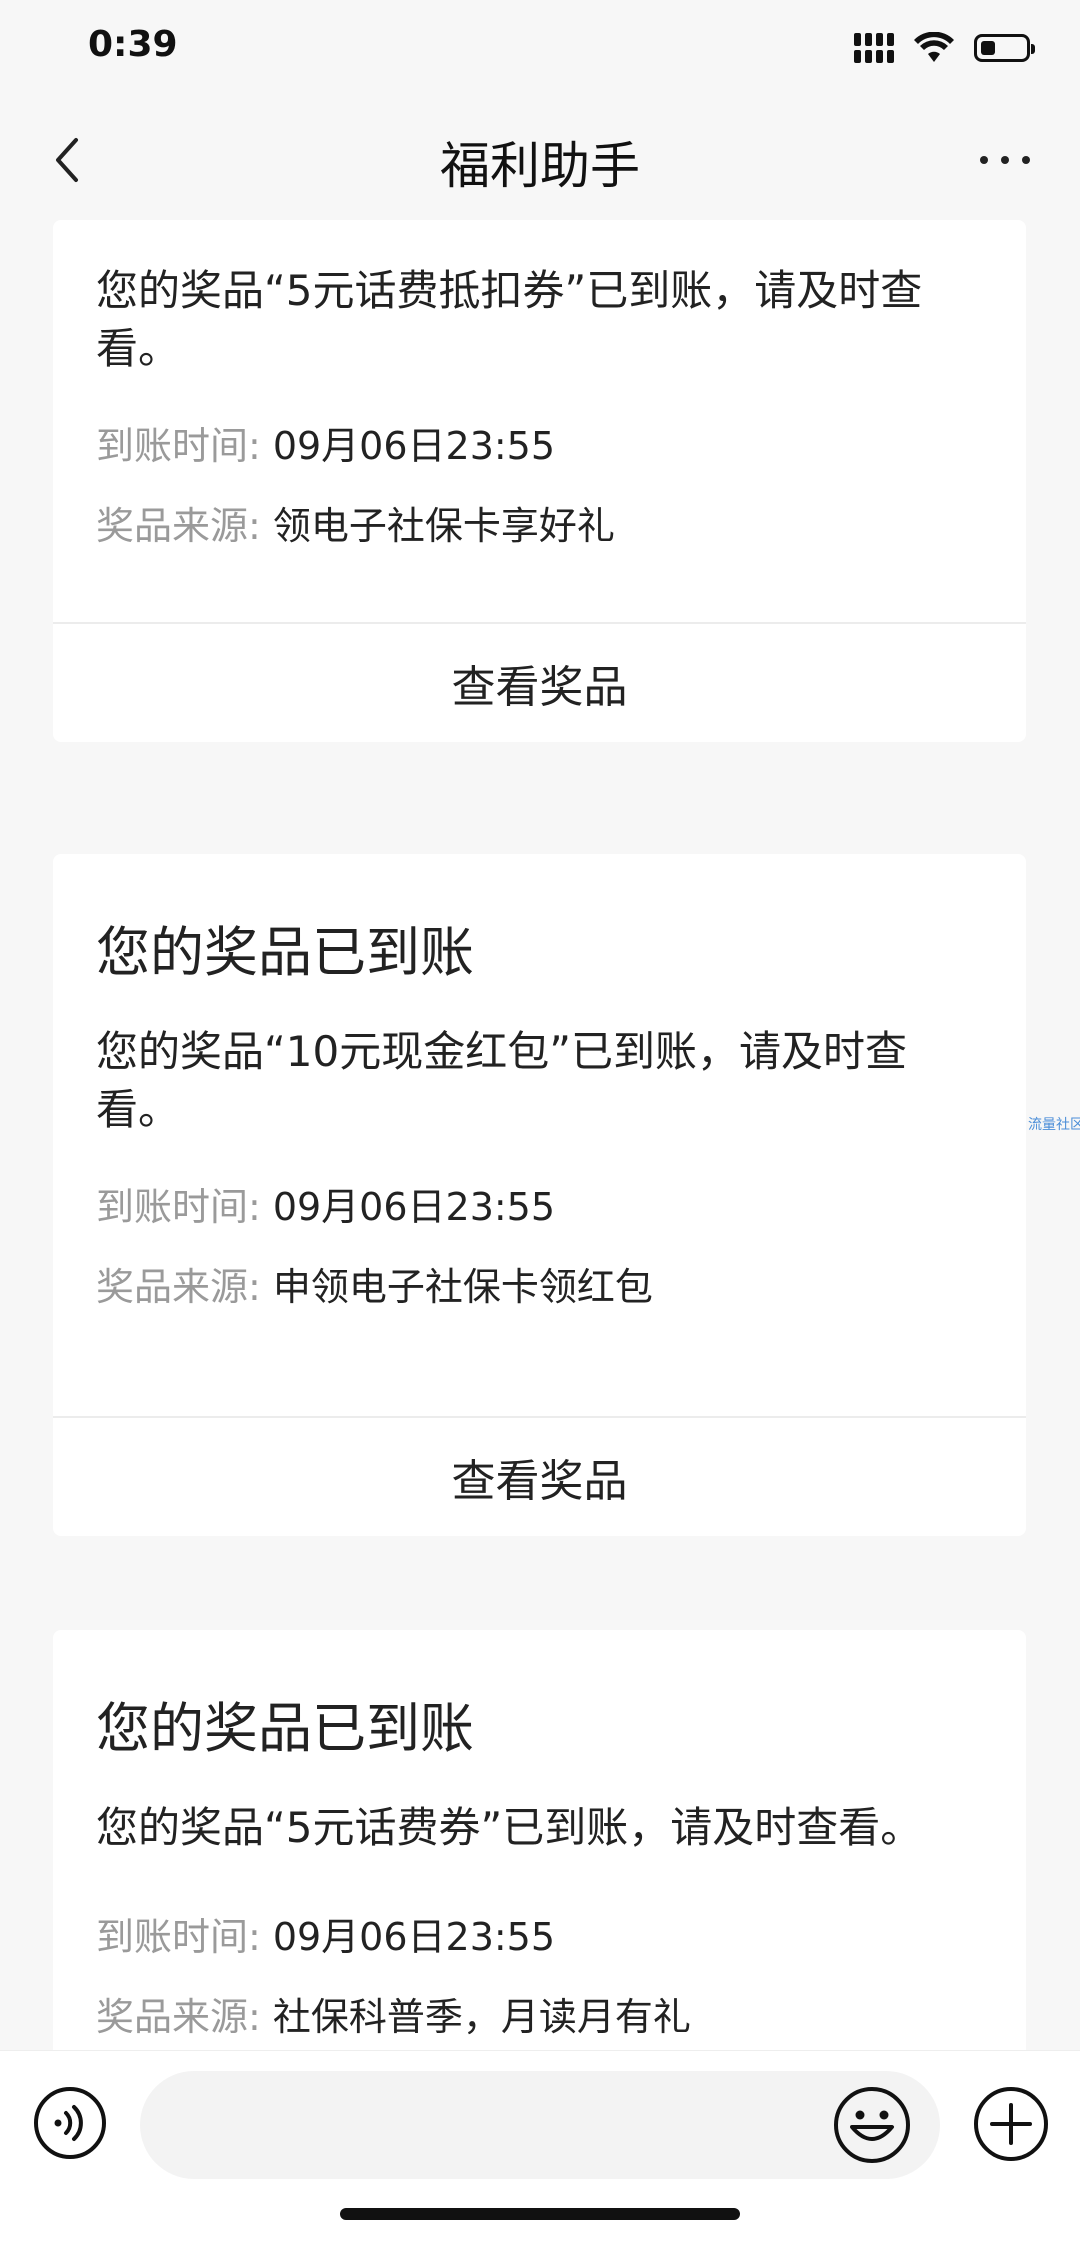 This screenshot has width=1080, height=2249. Describe the element at coordinates (1005, 160) in the screenshot. I see `more-dots-icon` at that location.